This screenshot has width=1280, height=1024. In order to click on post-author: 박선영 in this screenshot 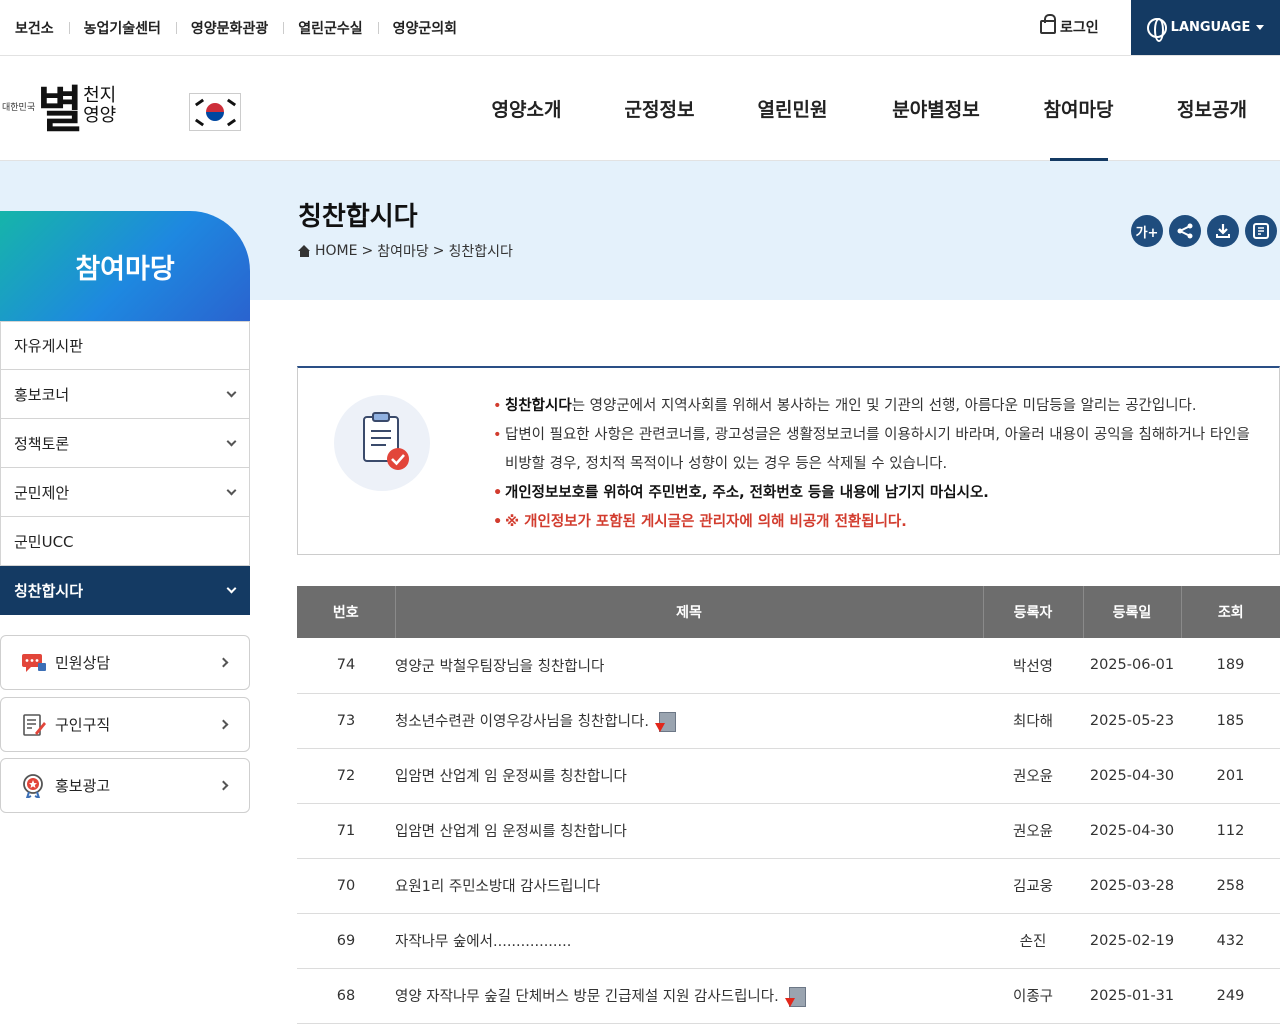, I will do `click(1033, 666)`.